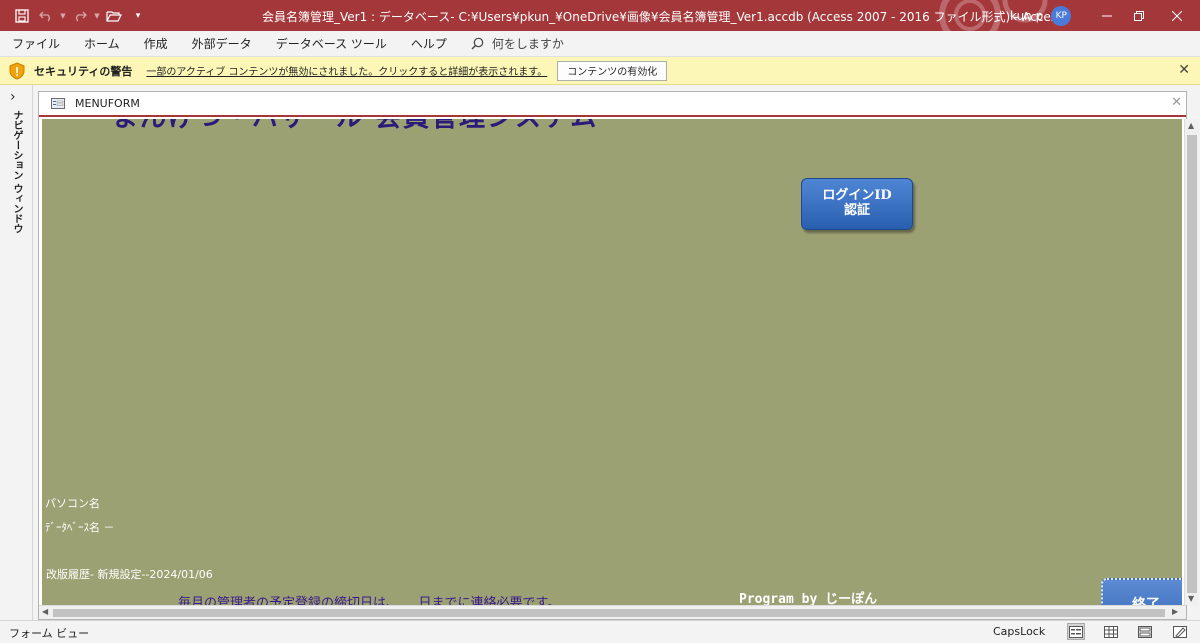  What do you see at coordinates (107, 103) in the screenshot?
I see `document-tab-title: MENUFORM` at bounding box center [107, 103].